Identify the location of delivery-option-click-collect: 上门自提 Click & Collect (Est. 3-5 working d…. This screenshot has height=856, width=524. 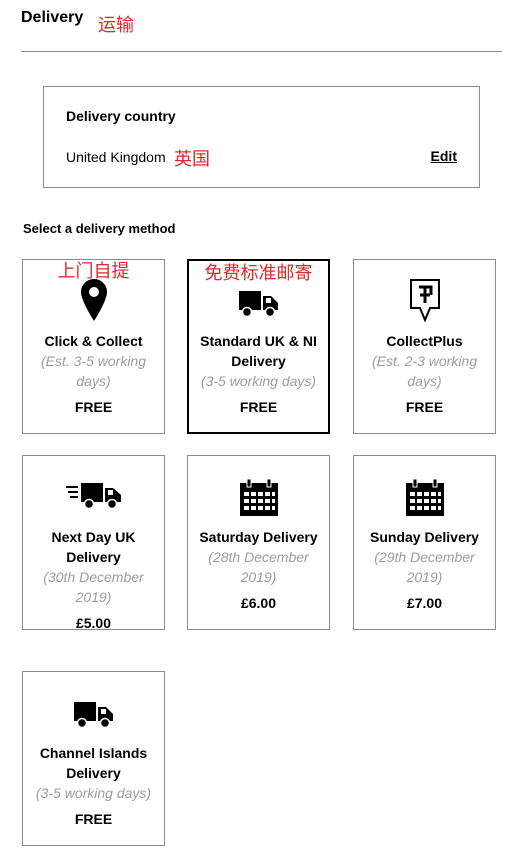
(93, 346).